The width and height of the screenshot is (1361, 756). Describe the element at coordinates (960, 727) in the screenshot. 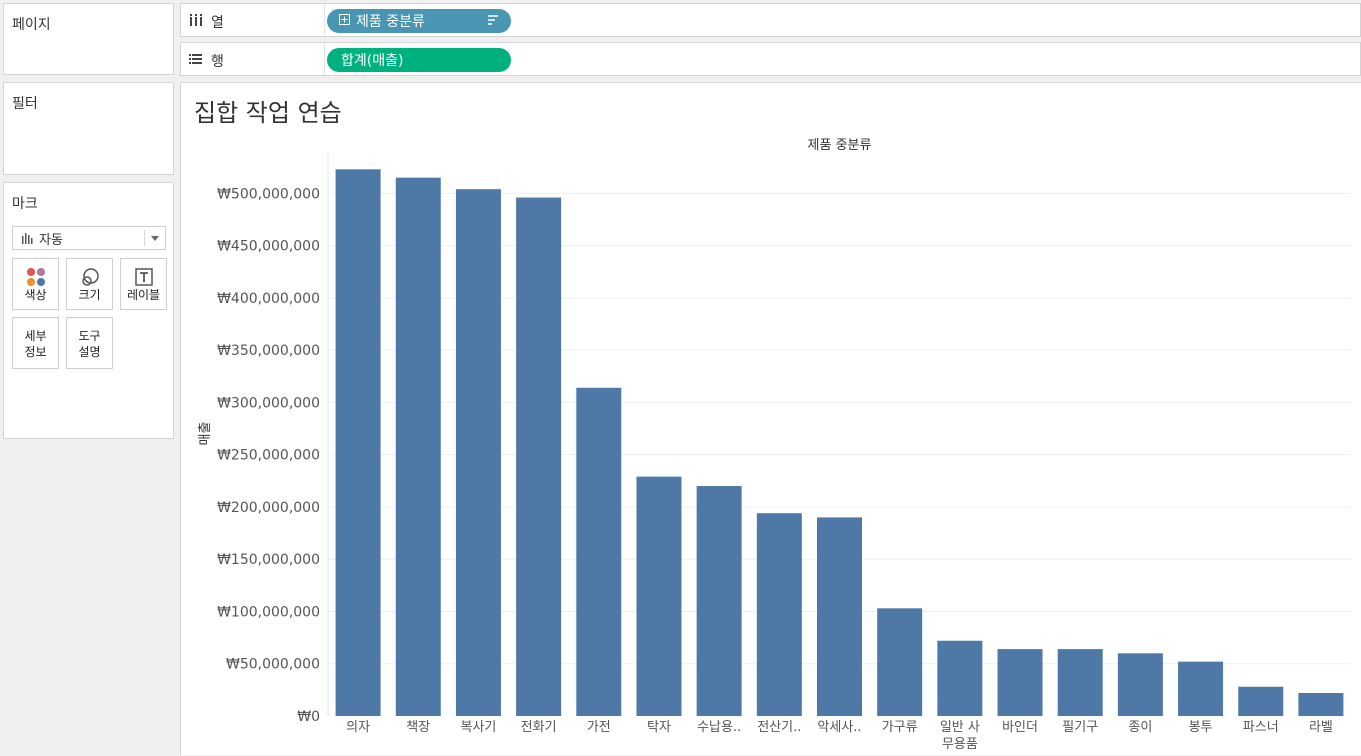

I see `x-tick-label: 일반 사` at that location.